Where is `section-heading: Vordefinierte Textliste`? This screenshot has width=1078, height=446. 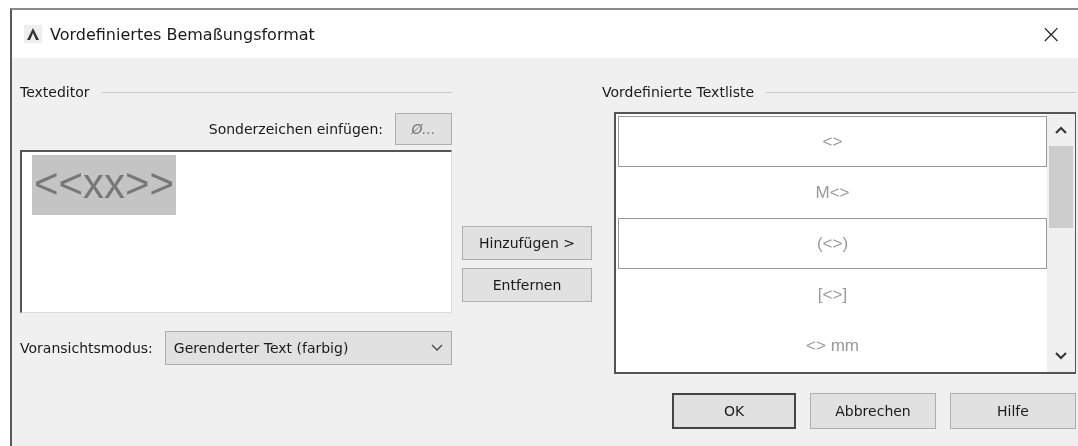
section-heading: Vordefinierte Textliste is located at coordinates (678, 92).